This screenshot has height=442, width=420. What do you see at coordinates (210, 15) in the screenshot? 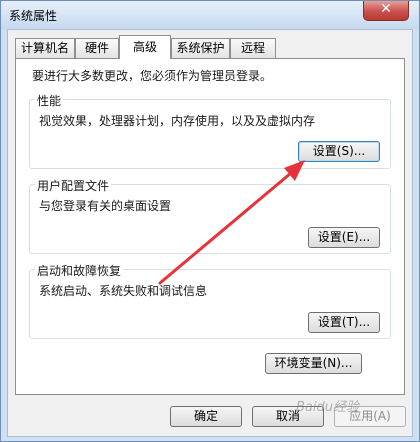
I see `title-bar: 系统属性` at bounding box center [210, 15].